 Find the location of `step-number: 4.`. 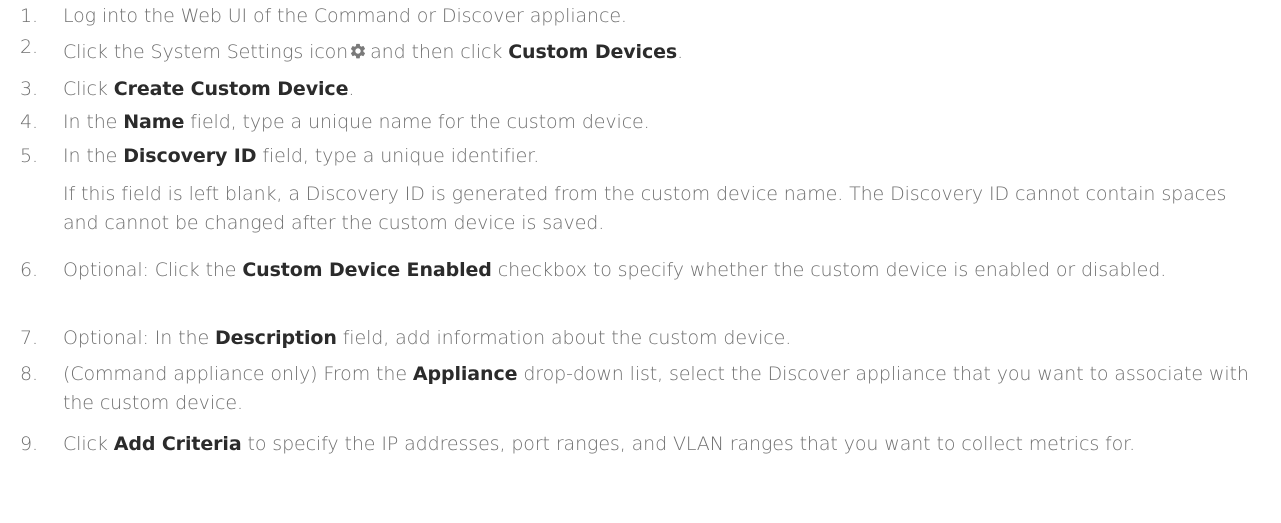

step-number: 4. is located at coordinates (29, 122).